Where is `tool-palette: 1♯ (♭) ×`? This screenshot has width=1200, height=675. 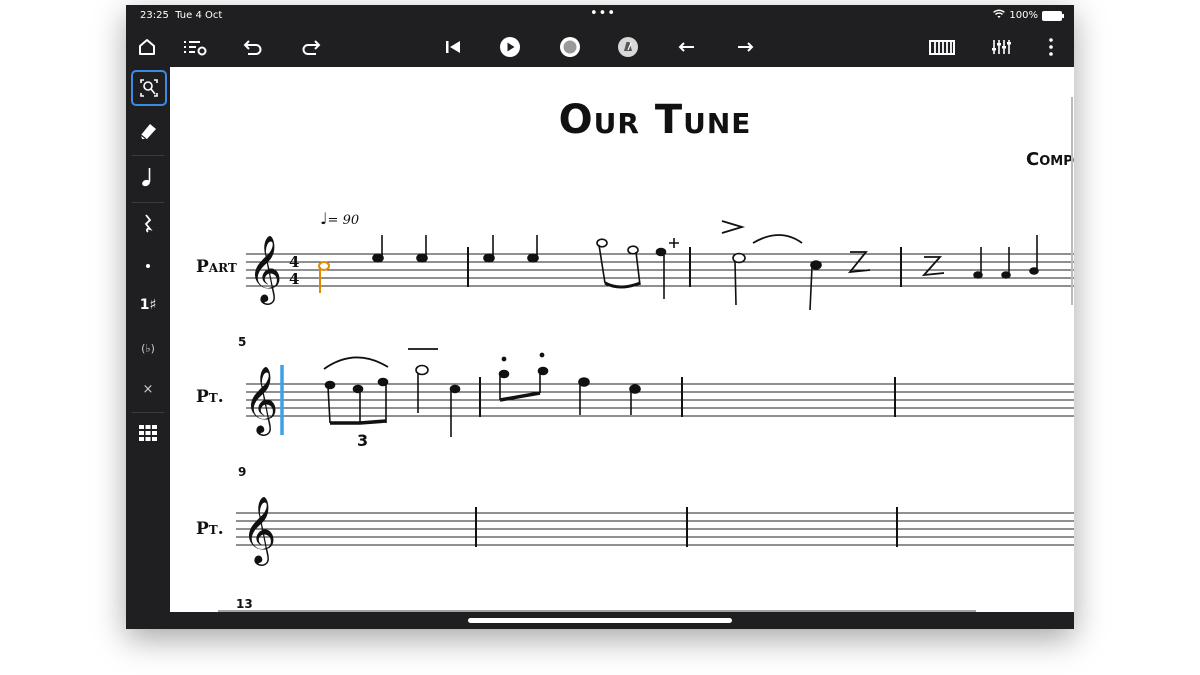
tool-palette: 1♯ (♭) × is located at coordinates (148, 339).